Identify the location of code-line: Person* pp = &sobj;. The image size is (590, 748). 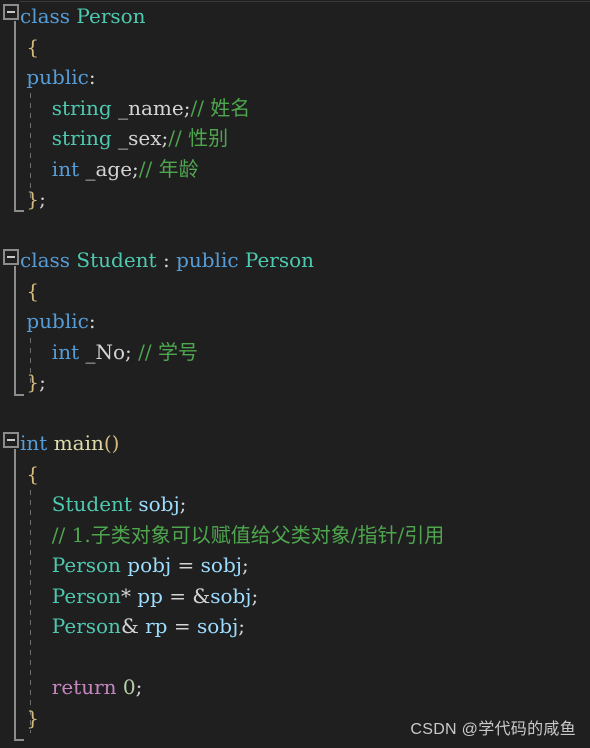
(295, 596).